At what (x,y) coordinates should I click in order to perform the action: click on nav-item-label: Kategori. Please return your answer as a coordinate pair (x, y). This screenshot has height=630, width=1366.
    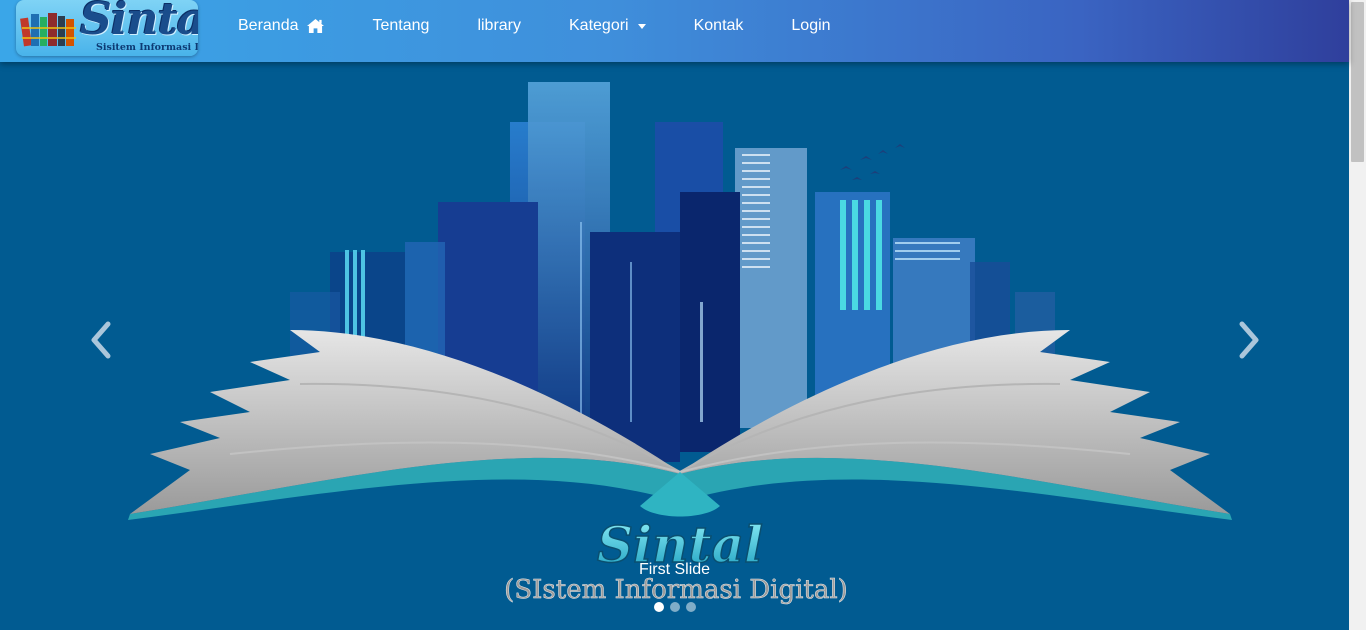
    Looking at the image, I should click on (599, 25).